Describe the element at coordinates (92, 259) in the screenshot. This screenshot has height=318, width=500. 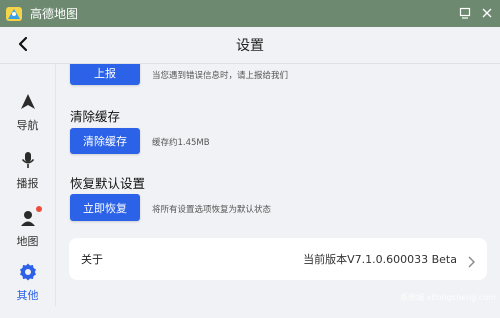
I see `about-label: 关于` at that location.